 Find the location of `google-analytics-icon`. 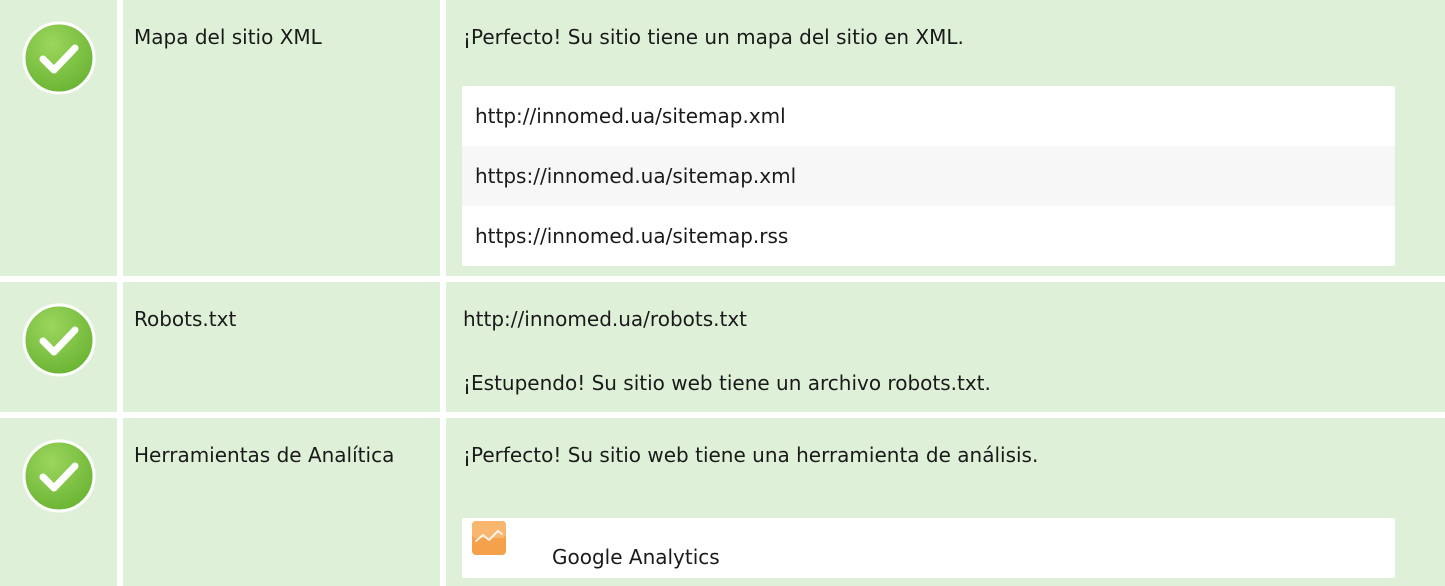

google-analytics-icon is located at coordinates (489, 538).